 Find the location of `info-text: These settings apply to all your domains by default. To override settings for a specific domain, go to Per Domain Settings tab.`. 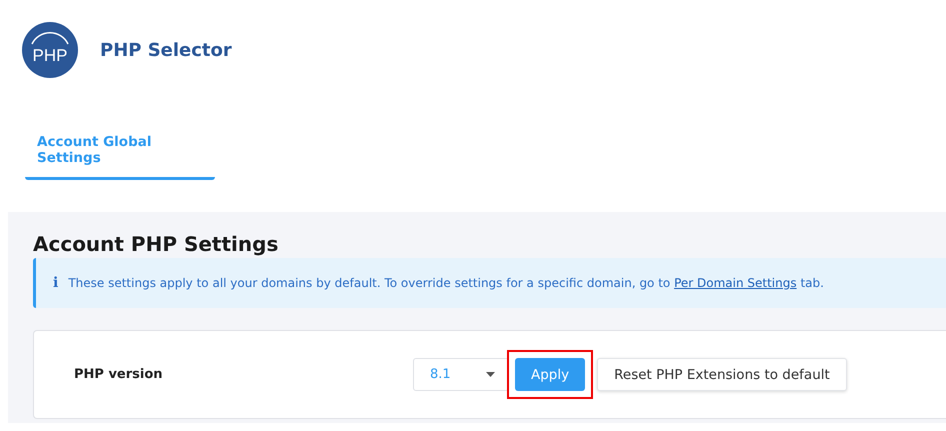

info-text: These settings apply to all your domains by default. To override settings for a specific domain, go to Per Domain Settings tab. is located at coordinates (446, 283).